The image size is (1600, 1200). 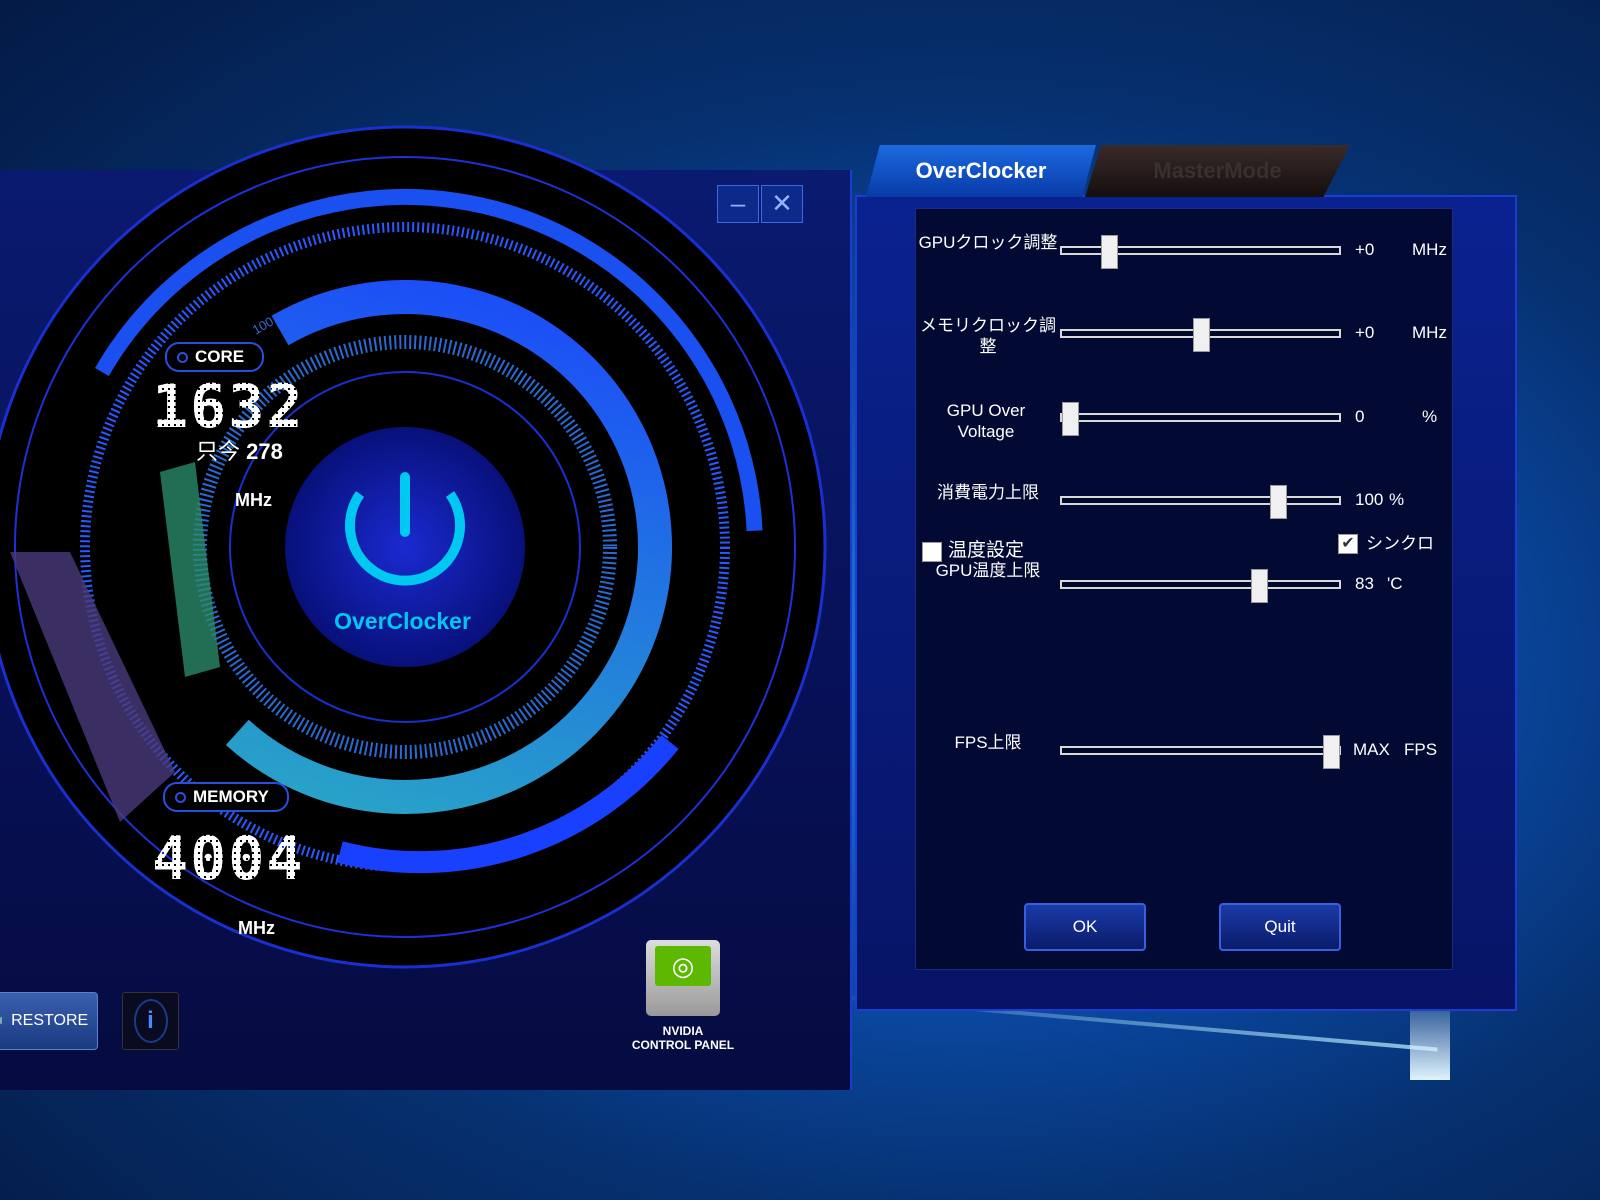 I want to click on quit-button: Quit, so click(x=1280, y=927).